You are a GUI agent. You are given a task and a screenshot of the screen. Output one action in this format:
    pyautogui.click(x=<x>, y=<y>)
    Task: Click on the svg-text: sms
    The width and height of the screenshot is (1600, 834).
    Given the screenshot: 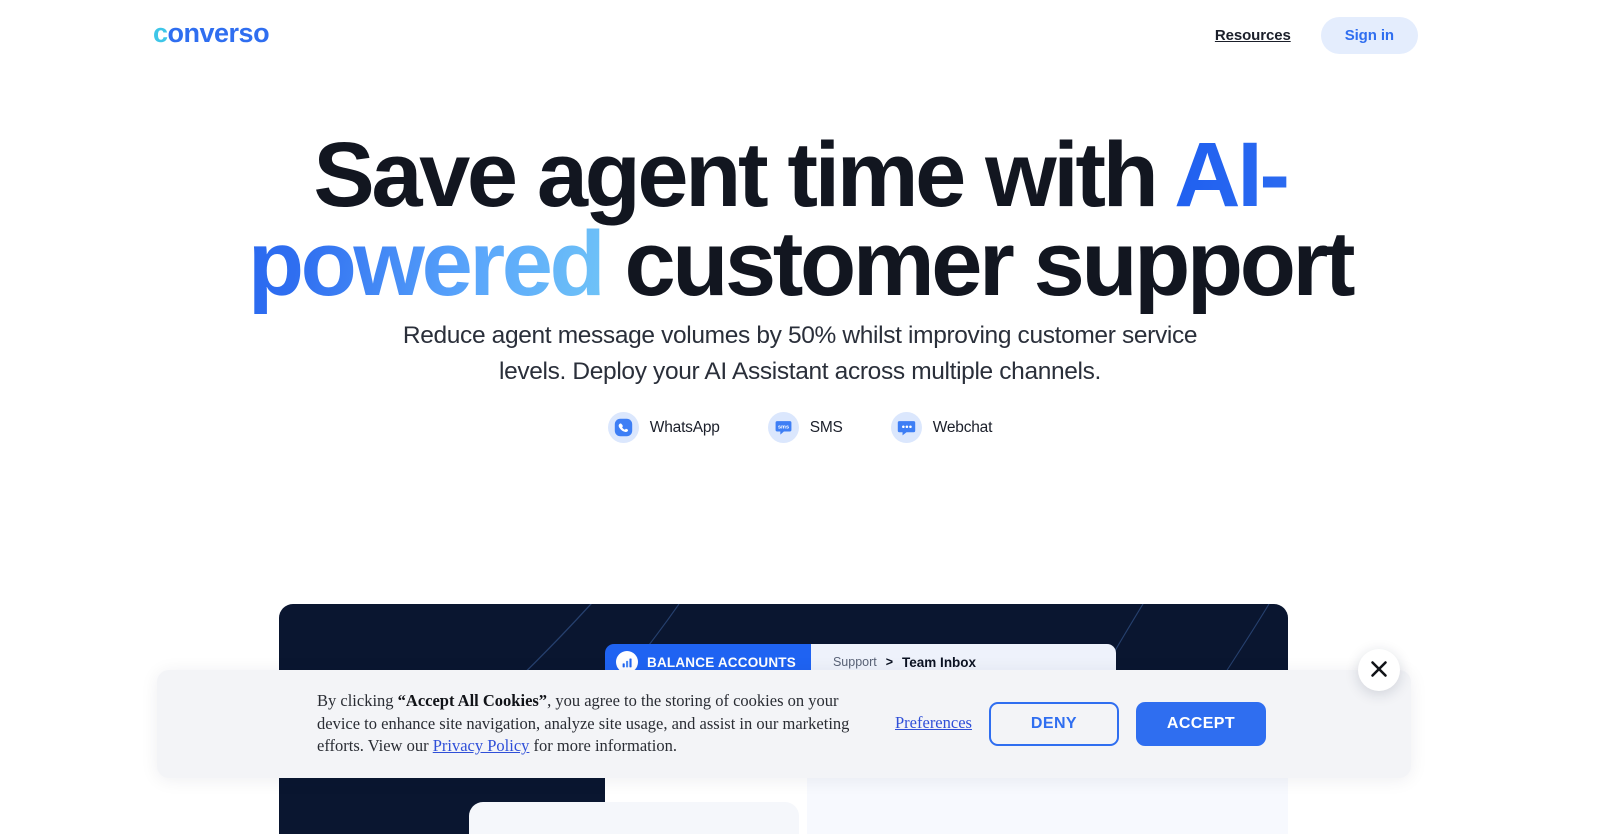 What is the action you would take?
    pyautogui.click(x=783, y=428)
    